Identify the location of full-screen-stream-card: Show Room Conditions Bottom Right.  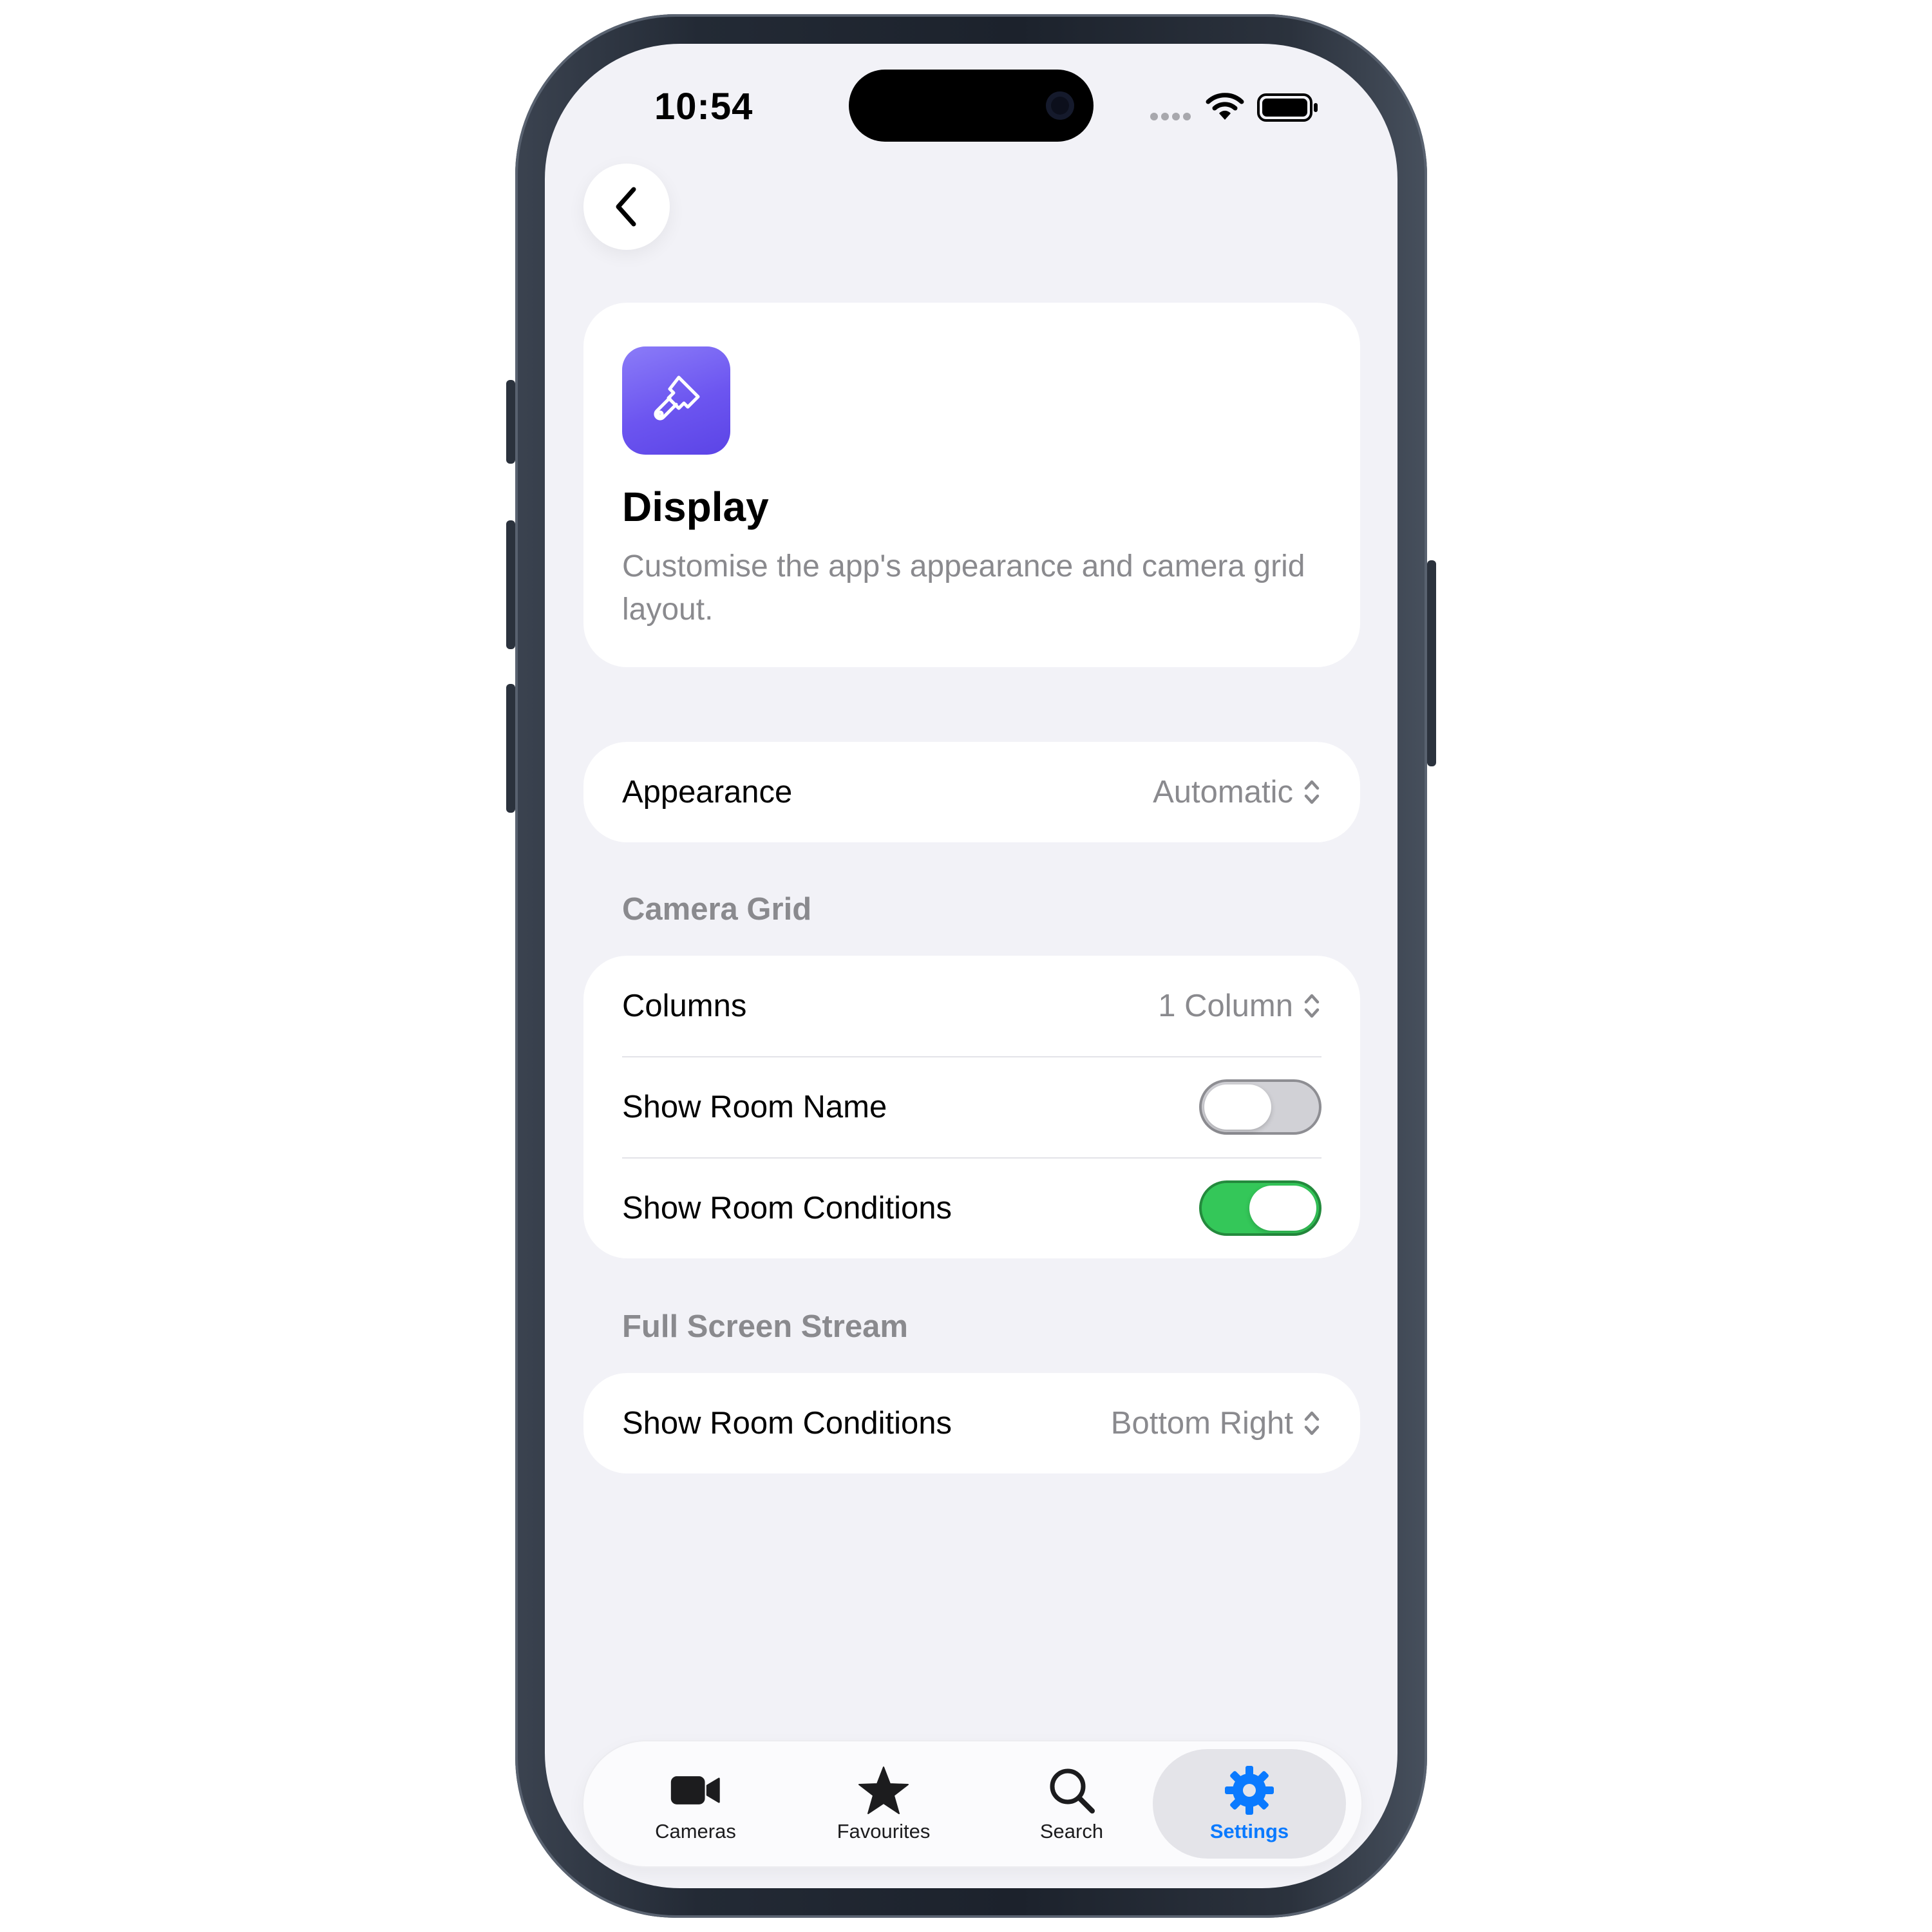
(972, 1423).